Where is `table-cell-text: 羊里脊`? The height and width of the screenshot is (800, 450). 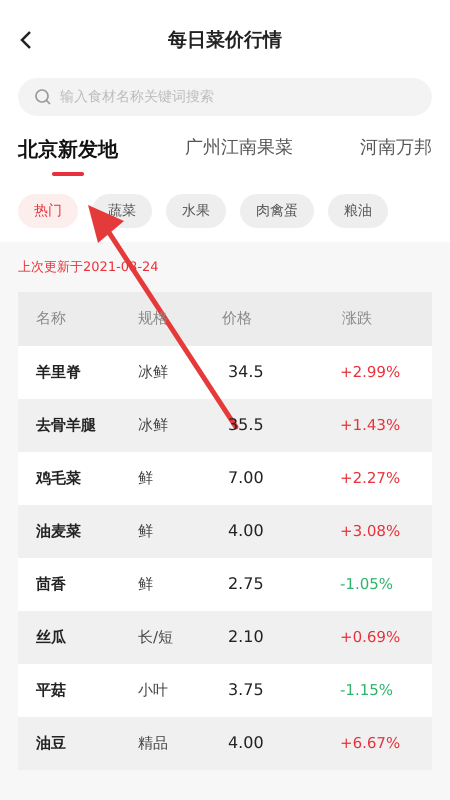 table-cell-text: 羊里脊 is located at coordinates (58, 372).